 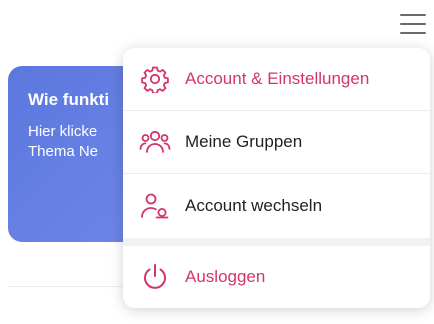 I want to click on hamburger-menu-icon, so click(x=413, y=24).